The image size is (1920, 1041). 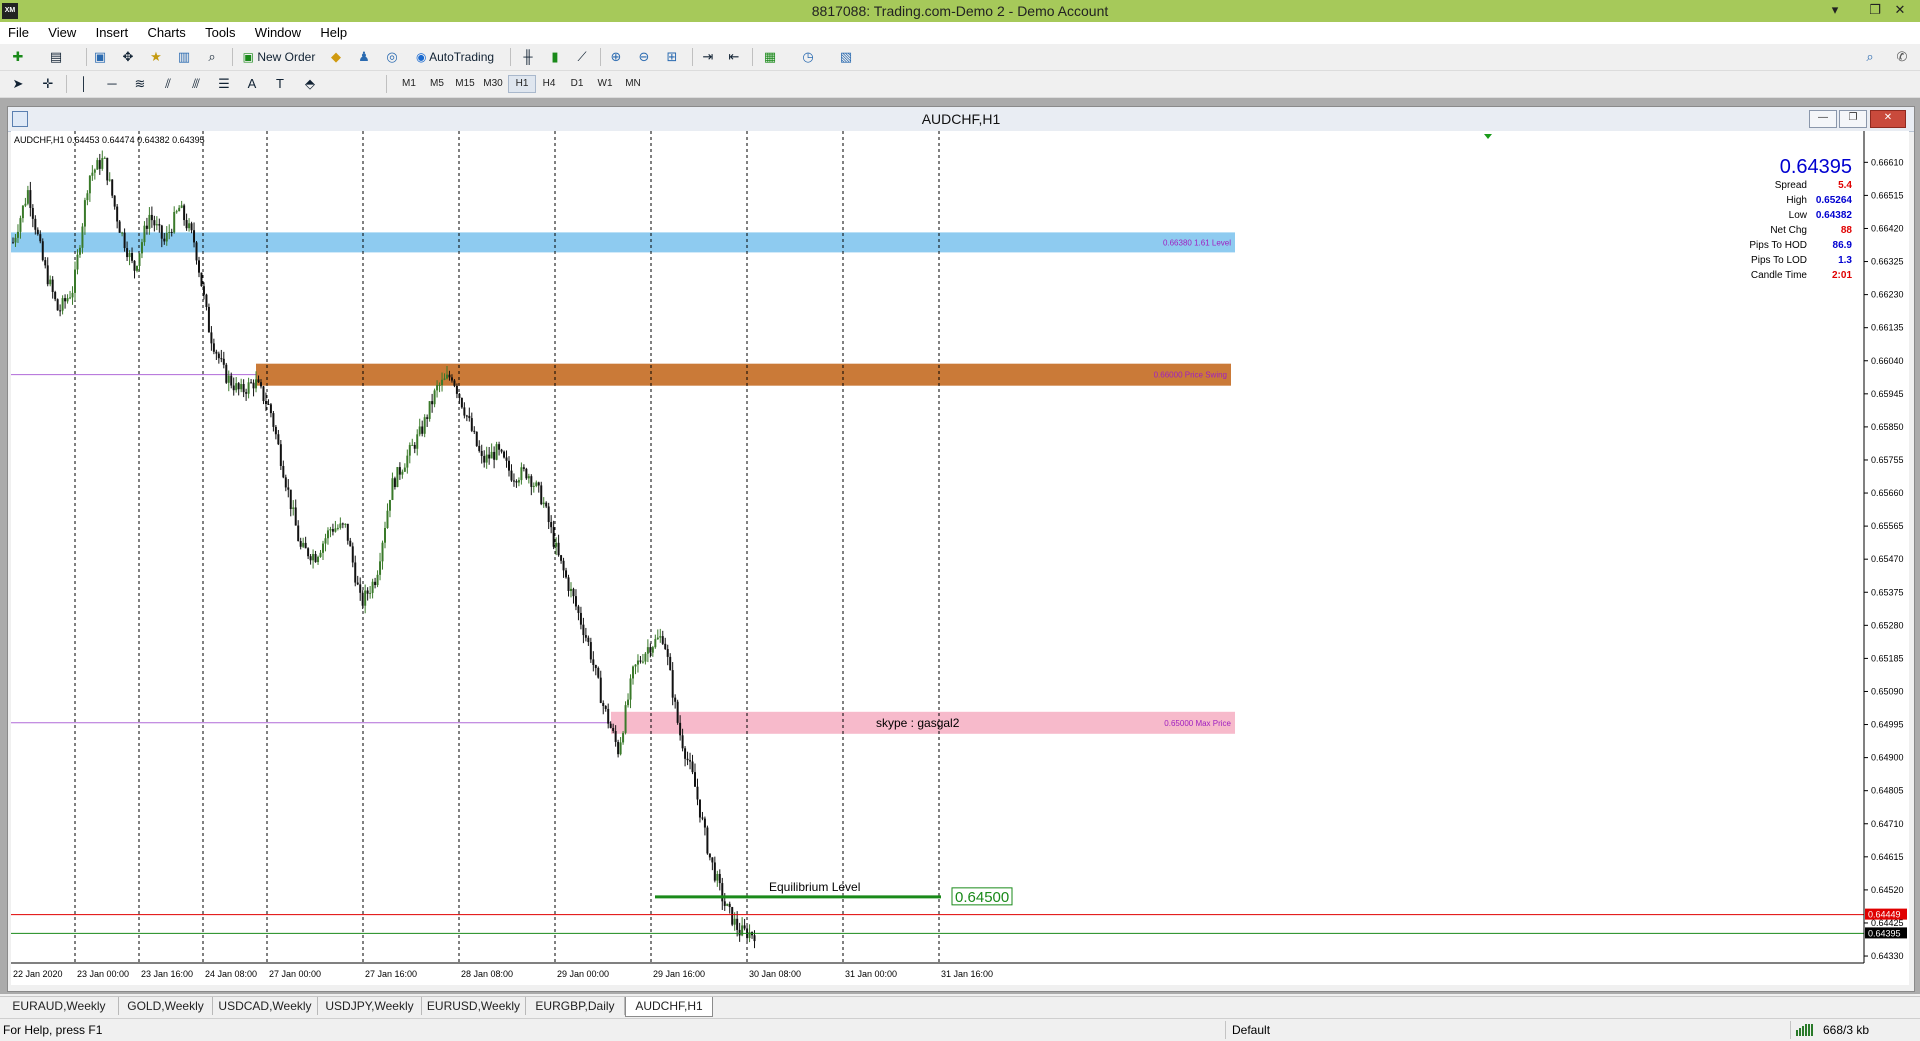 What do you see at coordinates (846, 57) in the screenshot?
I see `templates-icon: ▧` at bounding box center [846, 57].